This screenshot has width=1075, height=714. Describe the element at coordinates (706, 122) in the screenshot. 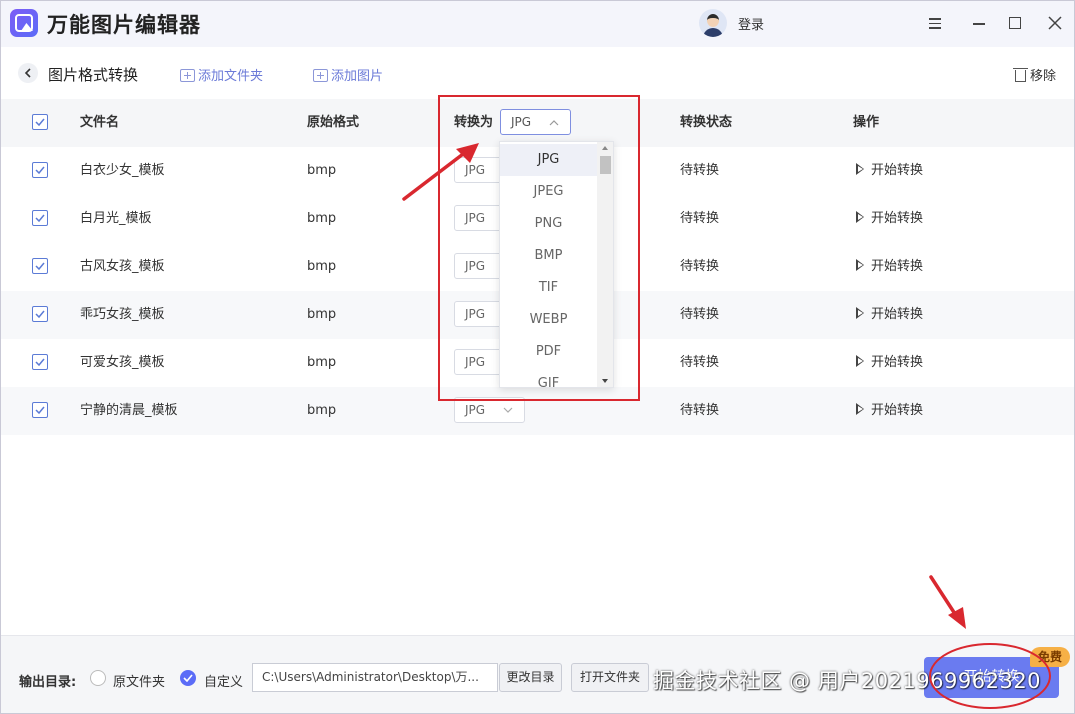

I see `header-status: 转换状态` at that location.